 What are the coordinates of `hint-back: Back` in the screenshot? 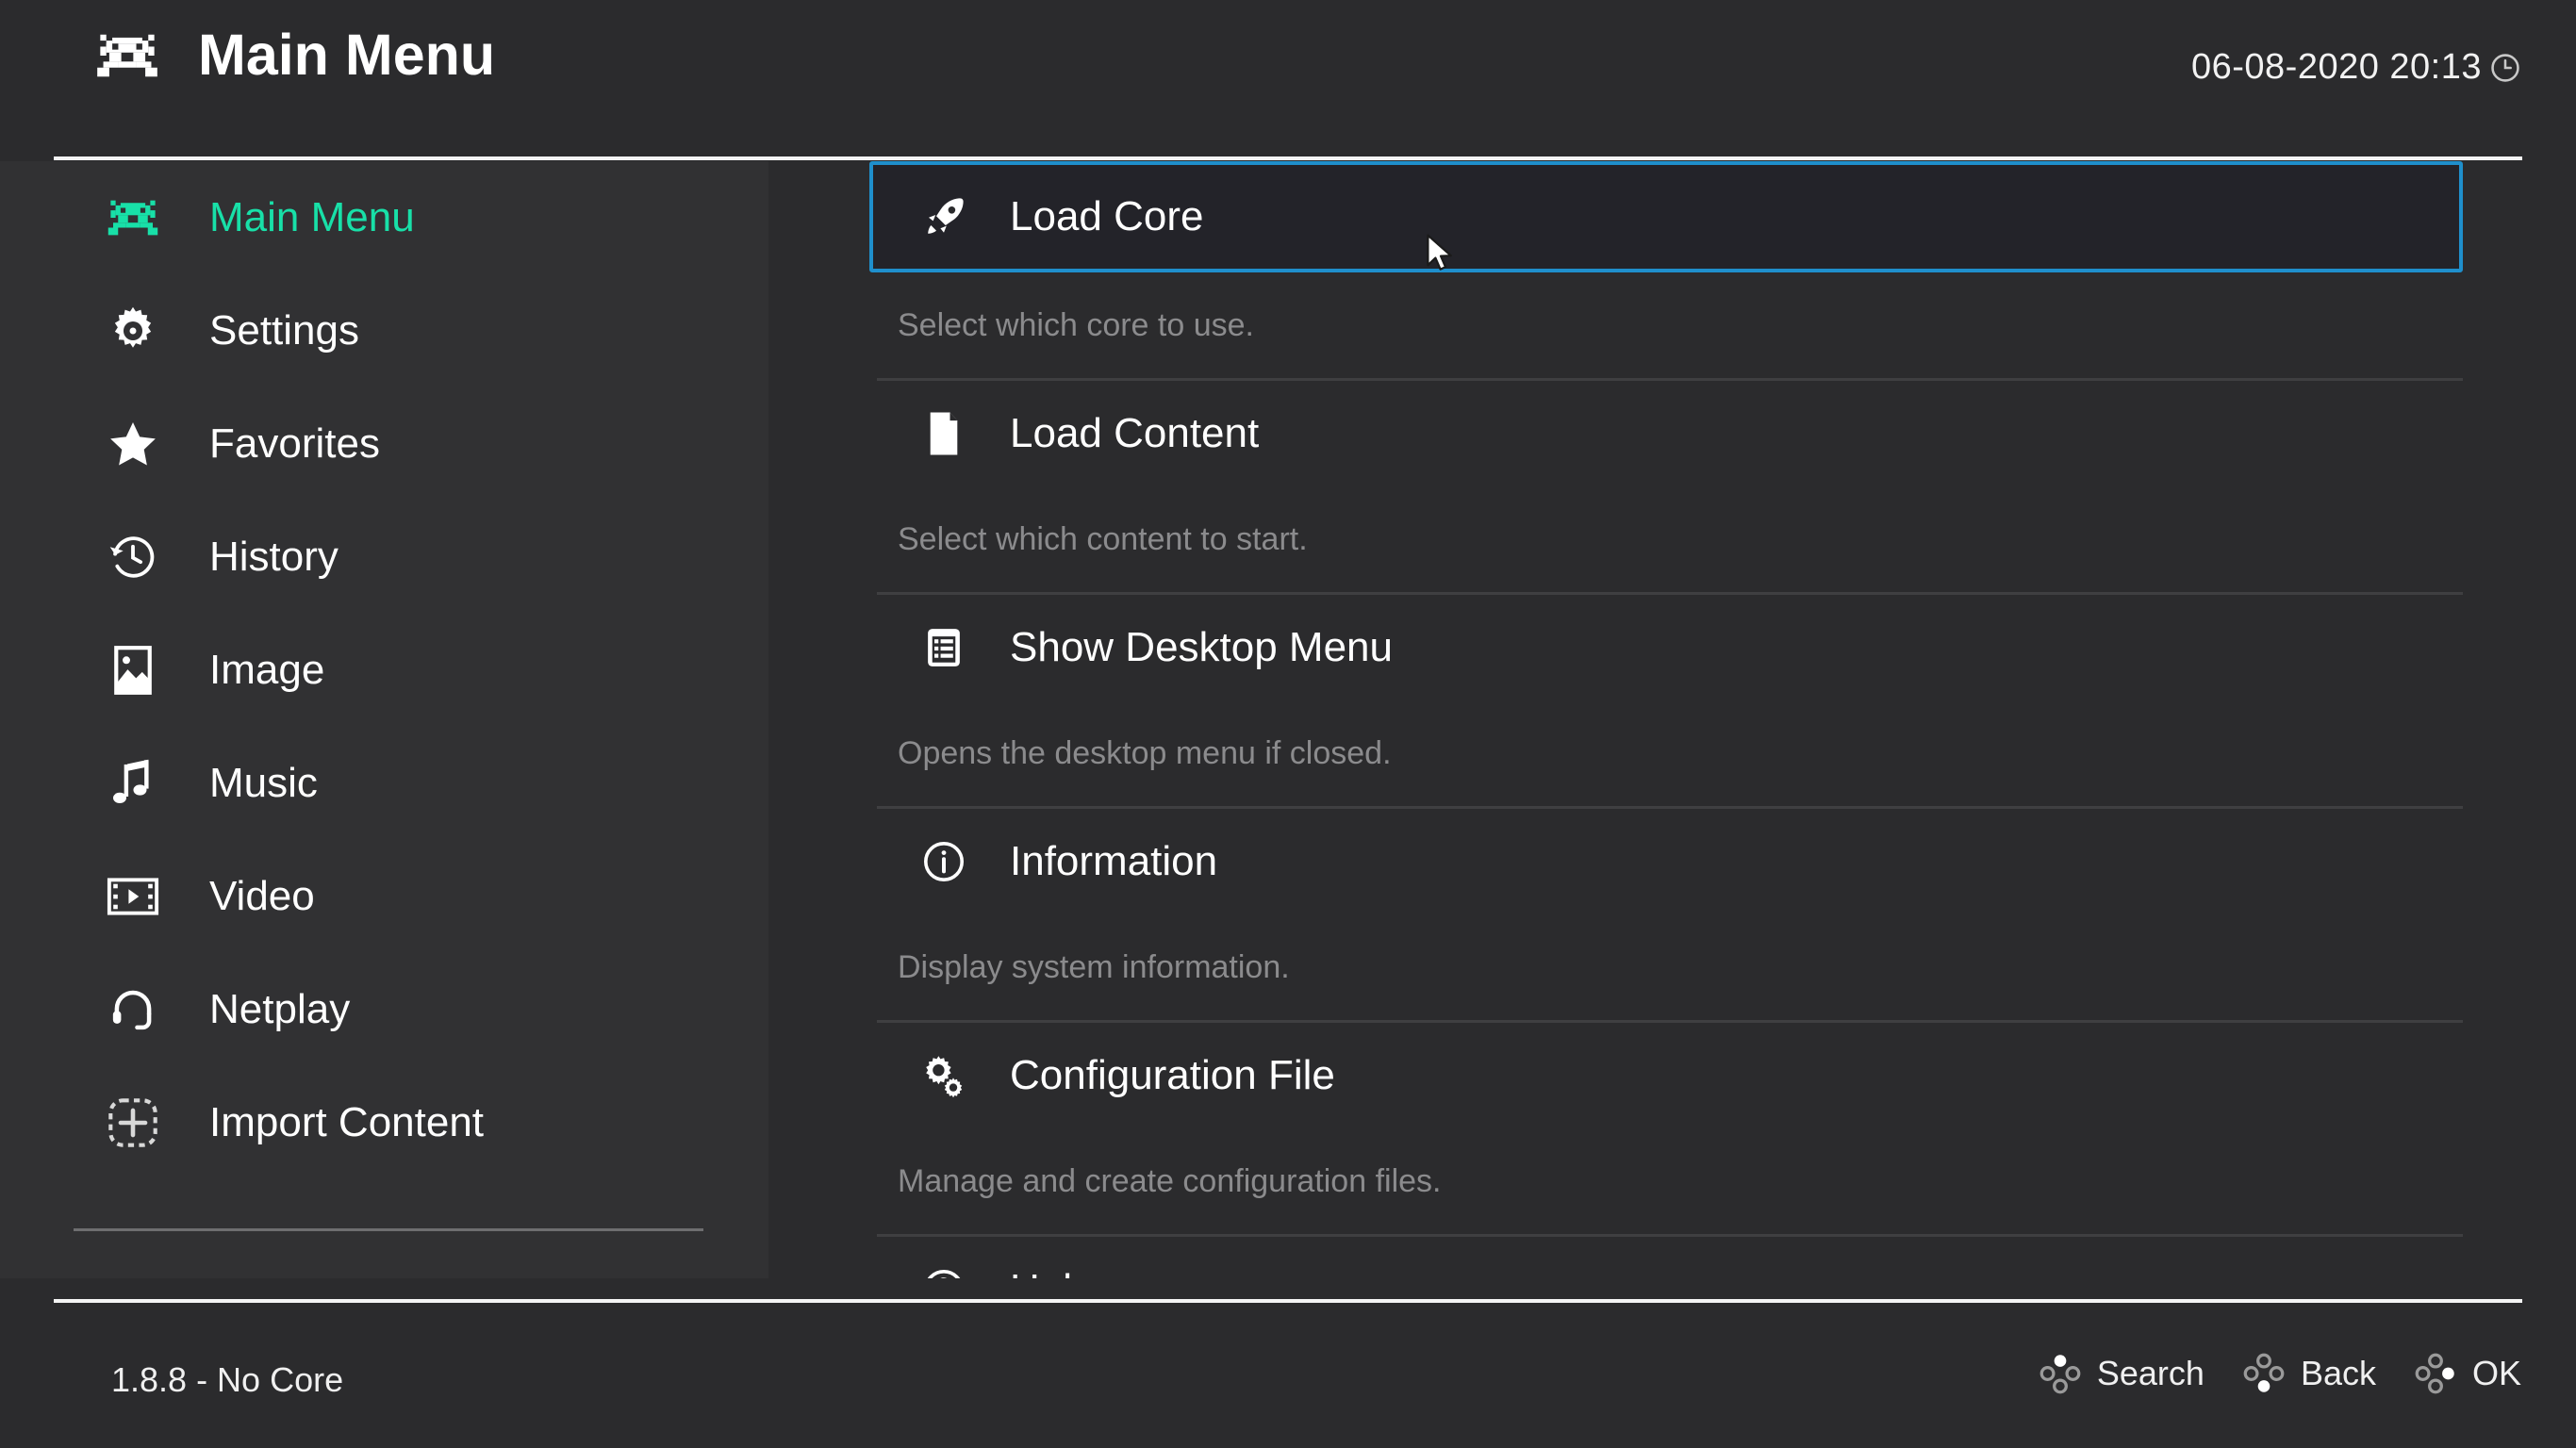 It's located at (2309, 1373).